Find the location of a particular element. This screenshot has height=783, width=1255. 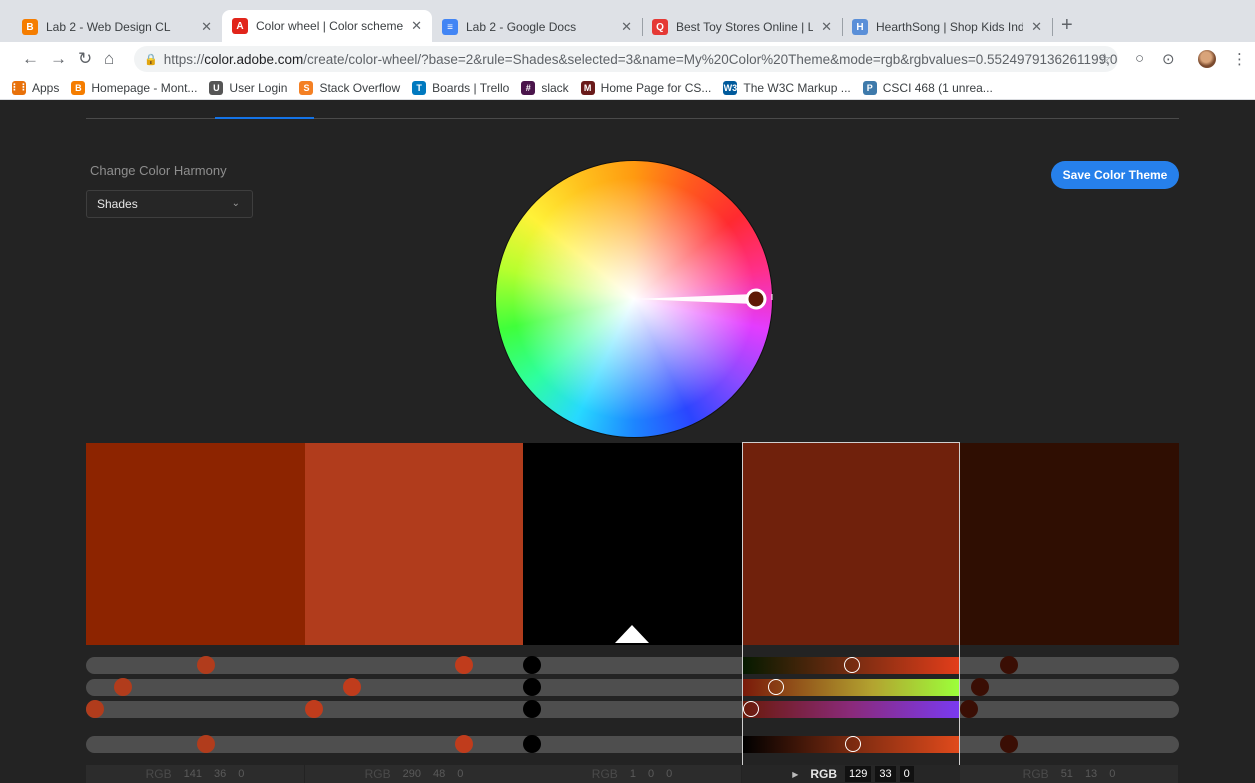

bookmark-label: User Login is located at coordinates (258, 87).